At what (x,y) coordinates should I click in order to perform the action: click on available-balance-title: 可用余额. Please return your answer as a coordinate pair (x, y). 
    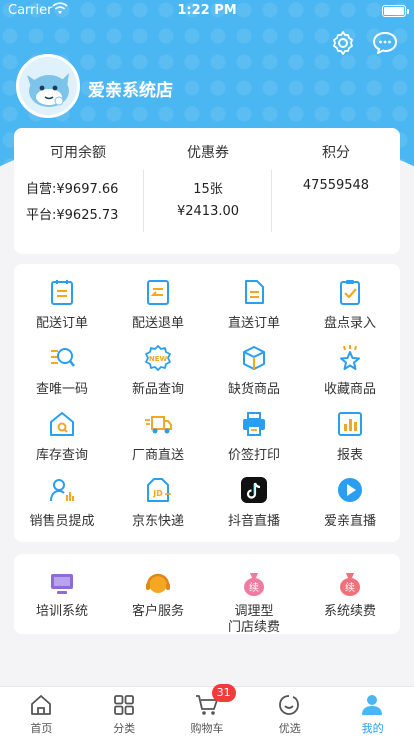
    Looking at the image, I should click on (78, 153).